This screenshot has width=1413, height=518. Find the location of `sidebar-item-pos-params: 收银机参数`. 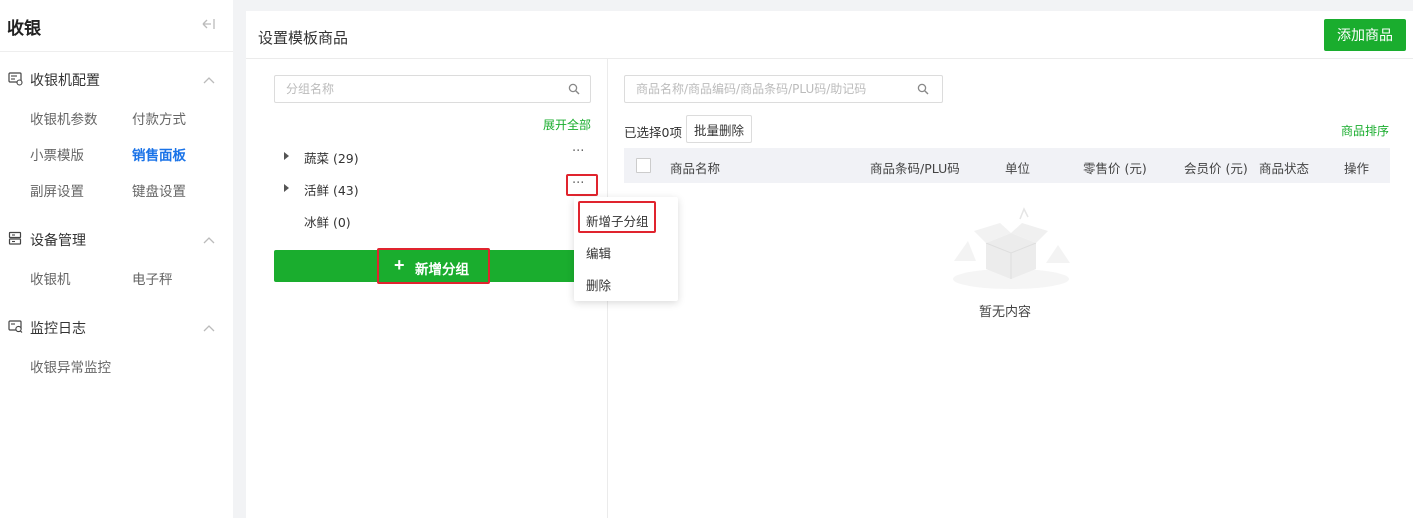

sidebar-item-pos-params: 收银机参数 is located at coordinates (64, 118).